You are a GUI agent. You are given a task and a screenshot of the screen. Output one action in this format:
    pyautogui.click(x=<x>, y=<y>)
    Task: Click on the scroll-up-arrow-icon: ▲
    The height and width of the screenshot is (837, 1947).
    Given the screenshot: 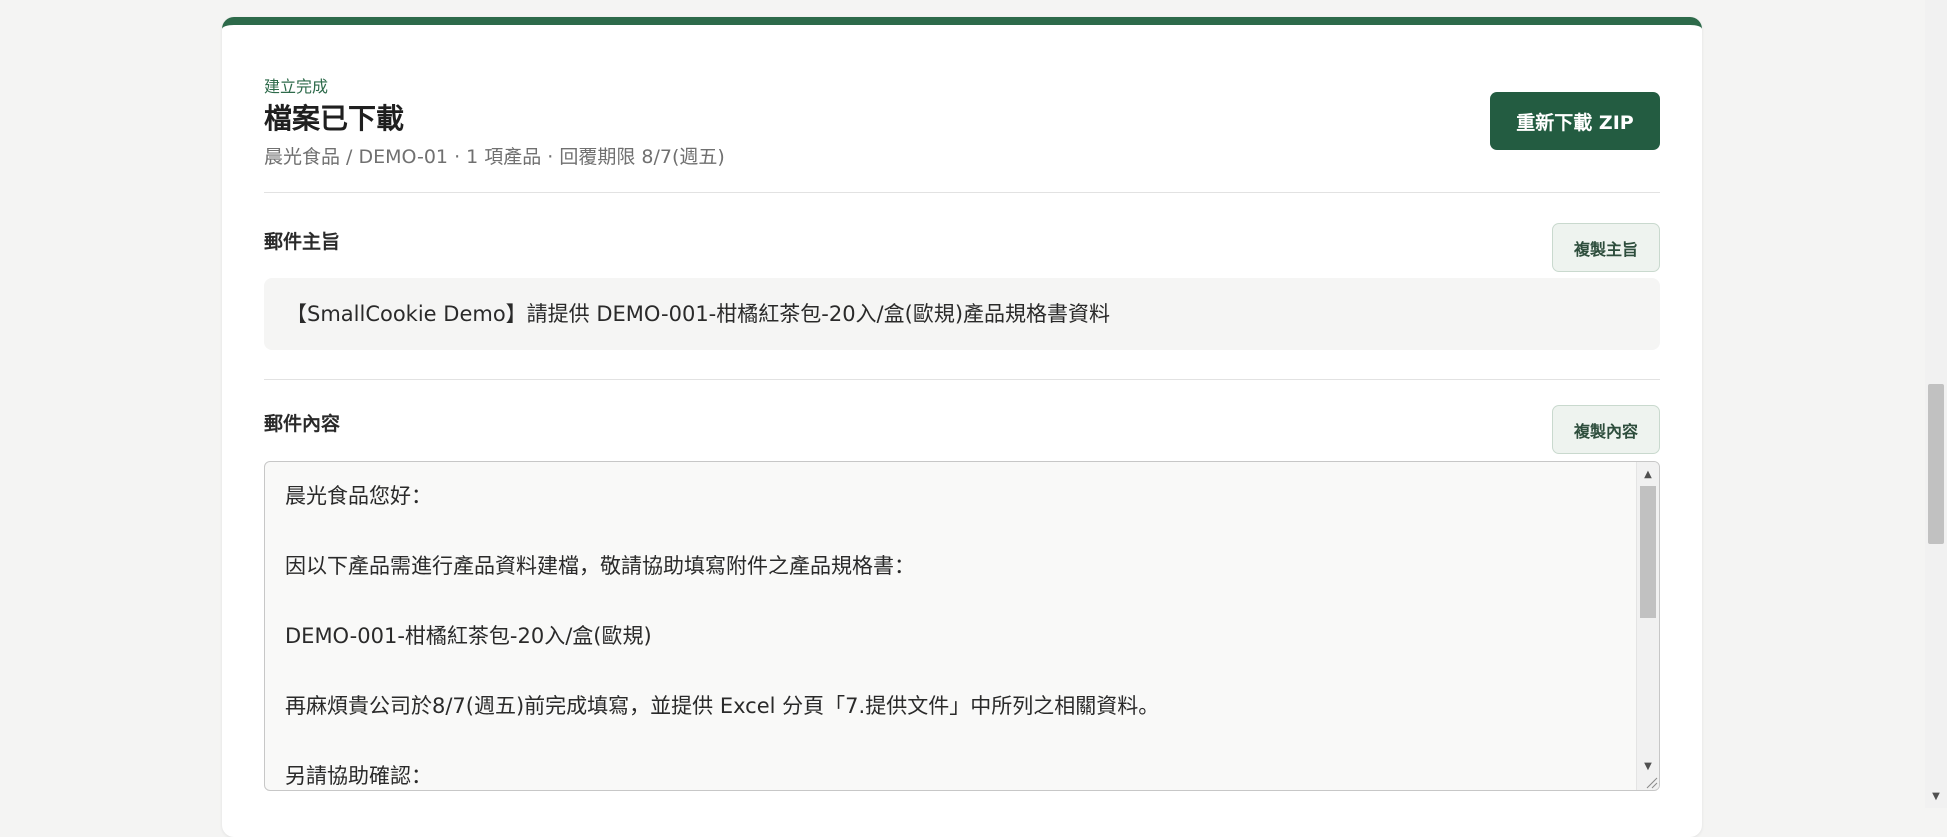 What is the action you would take?
    pyautogui.click(x=1648, y=475)
    